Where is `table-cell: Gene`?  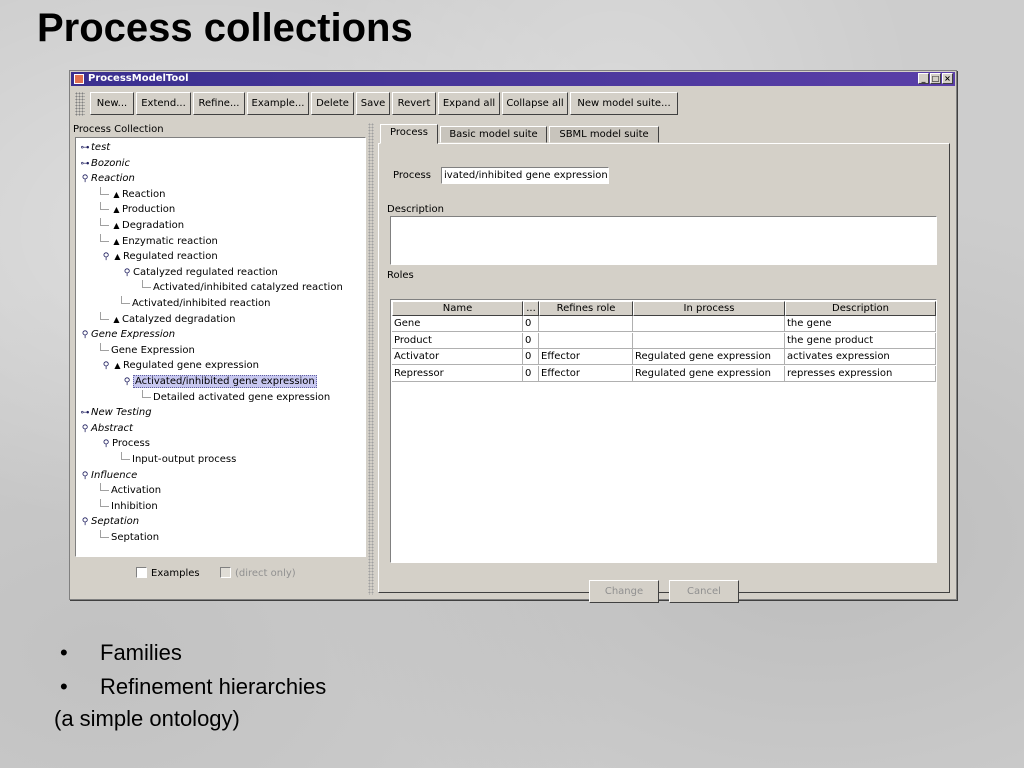 table-cell: Gene is located at coordinates (457, 324).